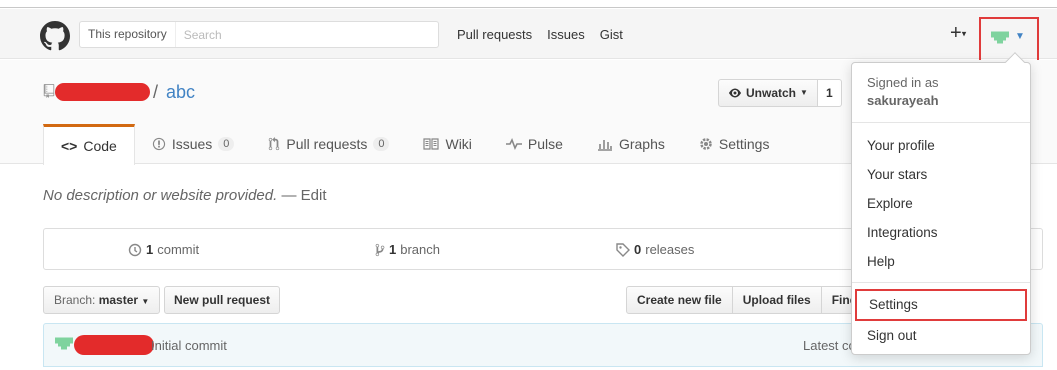  I want to click on pull-requests-counter: 0, so click(381, 144).